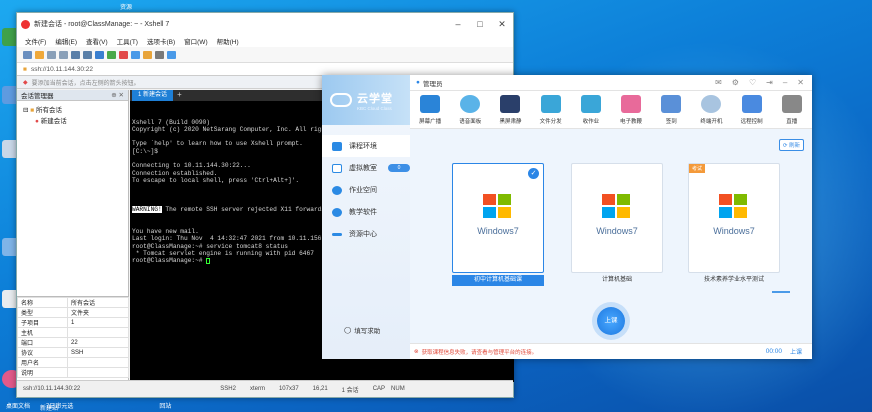 This screenshot has width=872, height=412. What do you see at coordinates (265, 55) in the screenshot?
I see `xshell-toolbar` at bounding box center [265, 55].